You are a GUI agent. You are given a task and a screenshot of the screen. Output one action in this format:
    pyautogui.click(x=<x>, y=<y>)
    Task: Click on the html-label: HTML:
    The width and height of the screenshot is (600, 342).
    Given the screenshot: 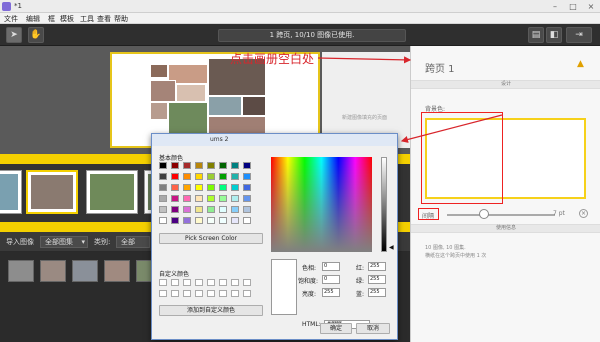 What is the action you would take?
    pyautogui.click(x=311, y=324)
    